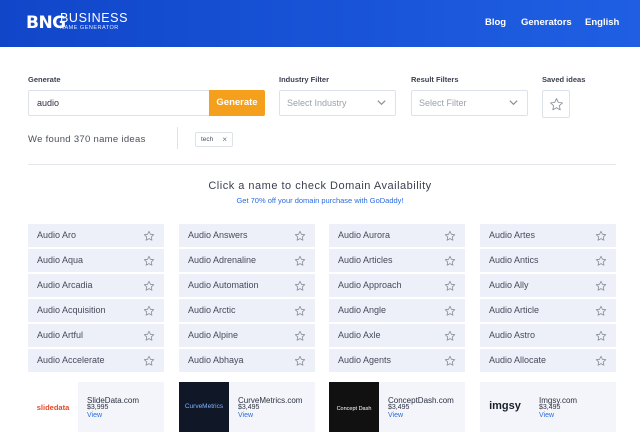 The width and height of the screenshot is (640, 437). Describe the element at coordinates (548, 335) in the screenshot. I see `name-card: Audio Astro` at that location.